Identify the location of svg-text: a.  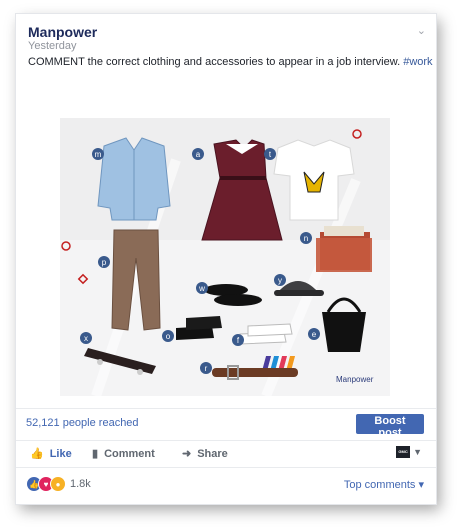
(198, 154).